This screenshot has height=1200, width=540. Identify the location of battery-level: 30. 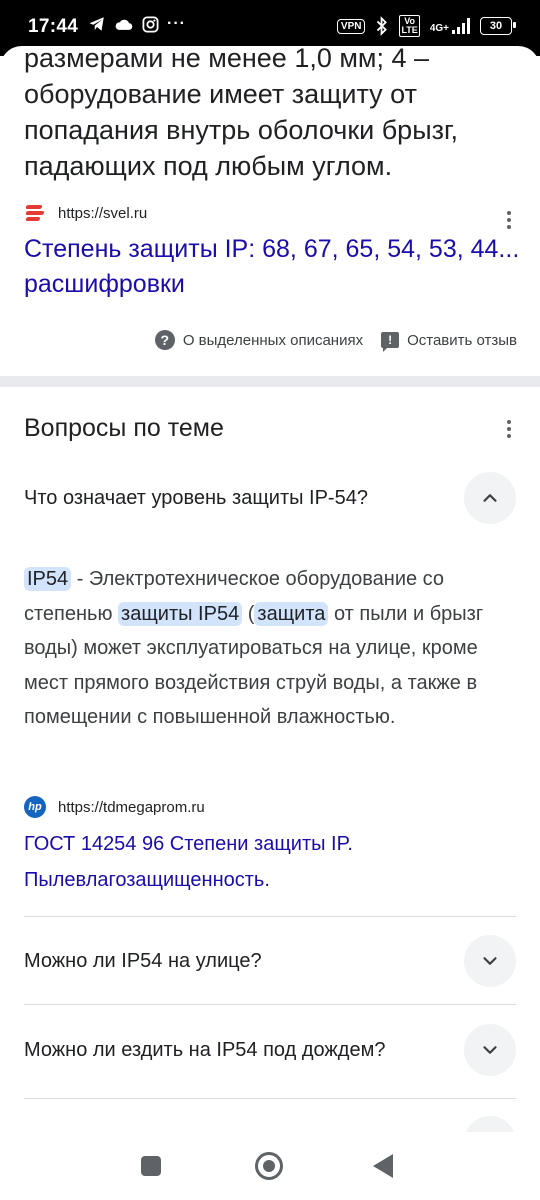
(496, 26).